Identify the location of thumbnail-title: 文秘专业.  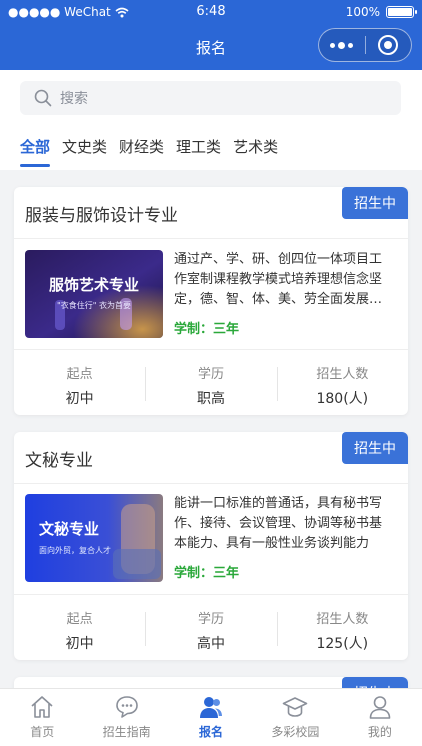
(69, 529).